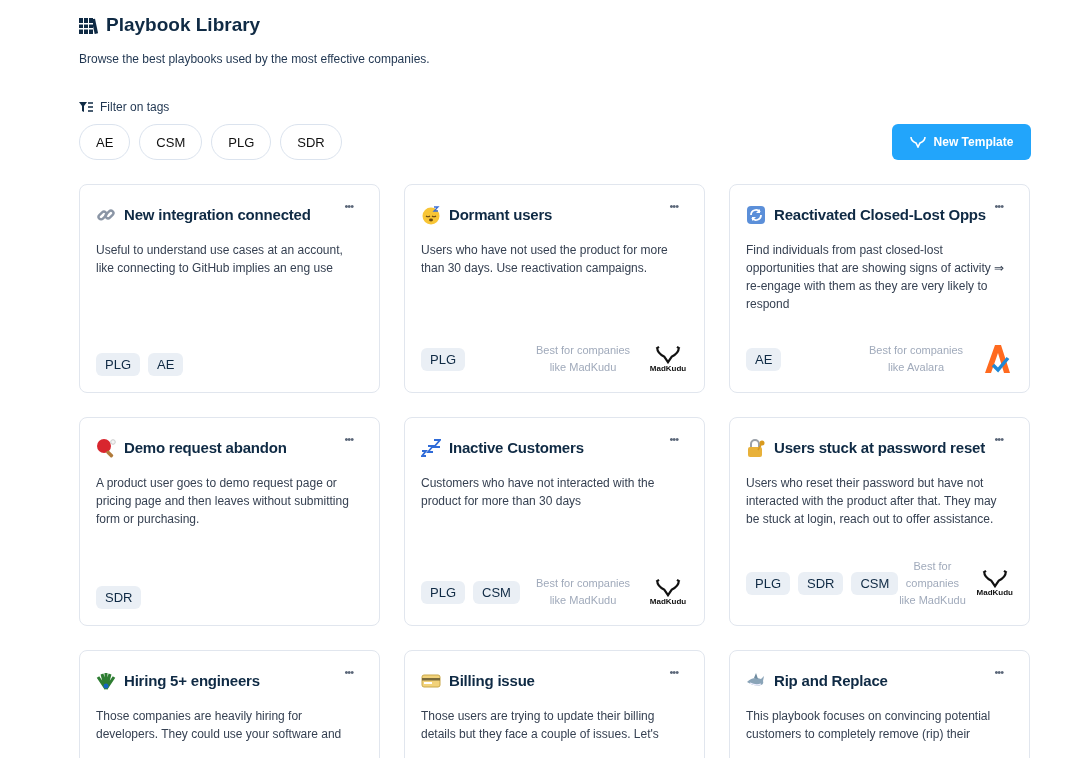  What do you see at coordinates (223, 501) in the screenshot?
I see `card-description: A product user goes to demo request page or pricing page and then leaves without submitting form or purchasing.` at bounding box center [223, 501].